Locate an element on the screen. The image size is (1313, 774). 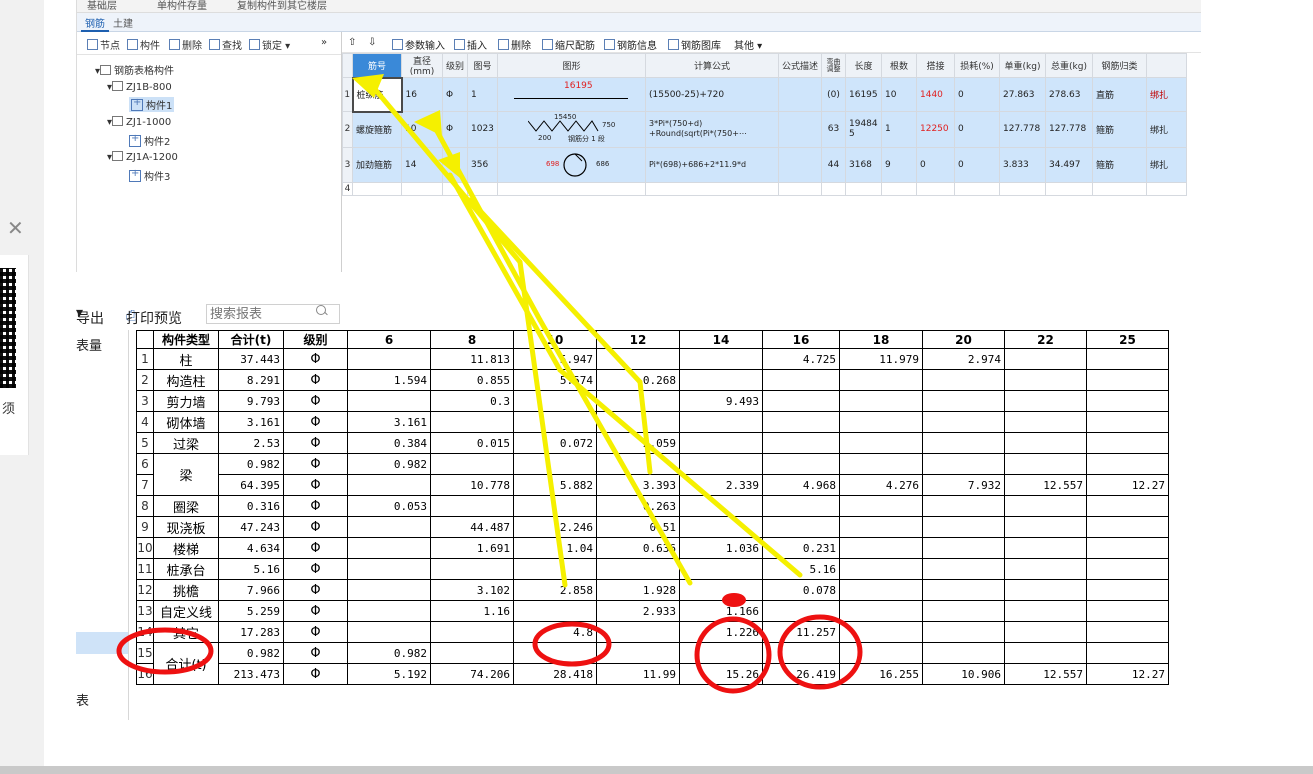
floor-dropdown: 基础层 is located at coordinates (102, 6).